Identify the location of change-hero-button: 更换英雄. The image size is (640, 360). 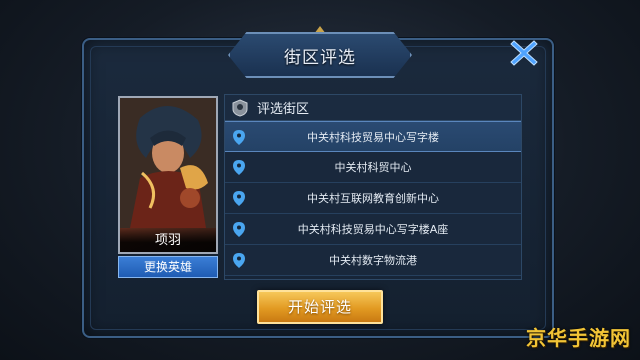
(168, 267).